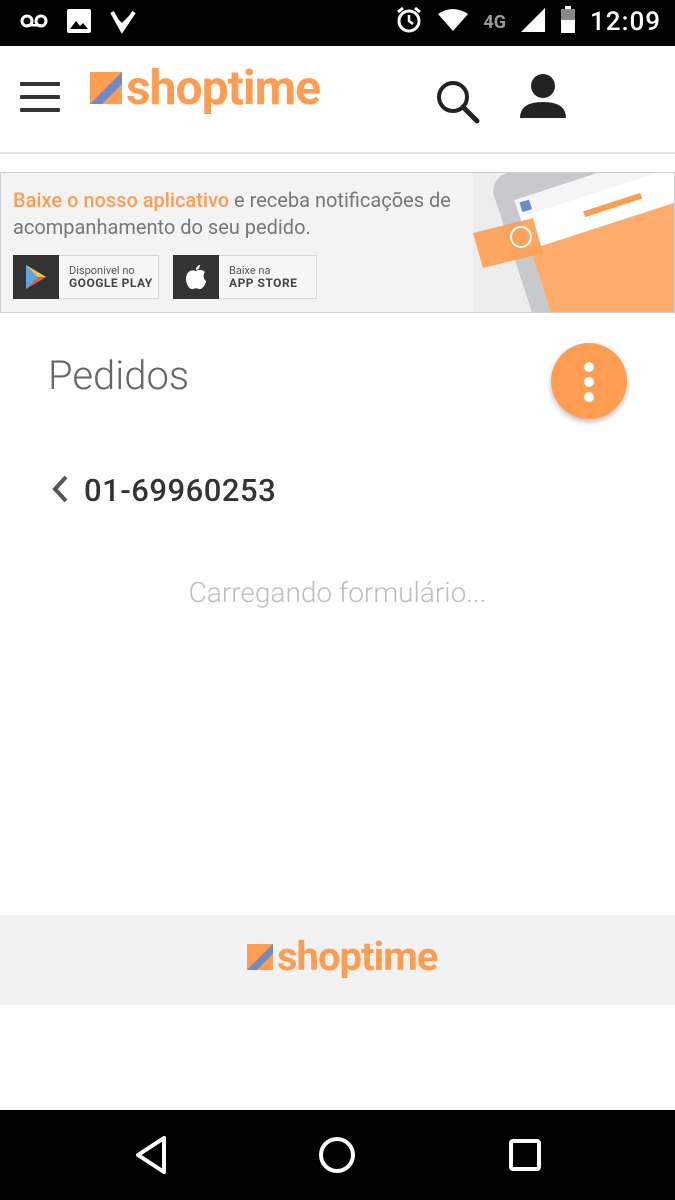 This screenshot has width=675, height=1200. I want to click on page-title: Pedidos, so click(119, 375).